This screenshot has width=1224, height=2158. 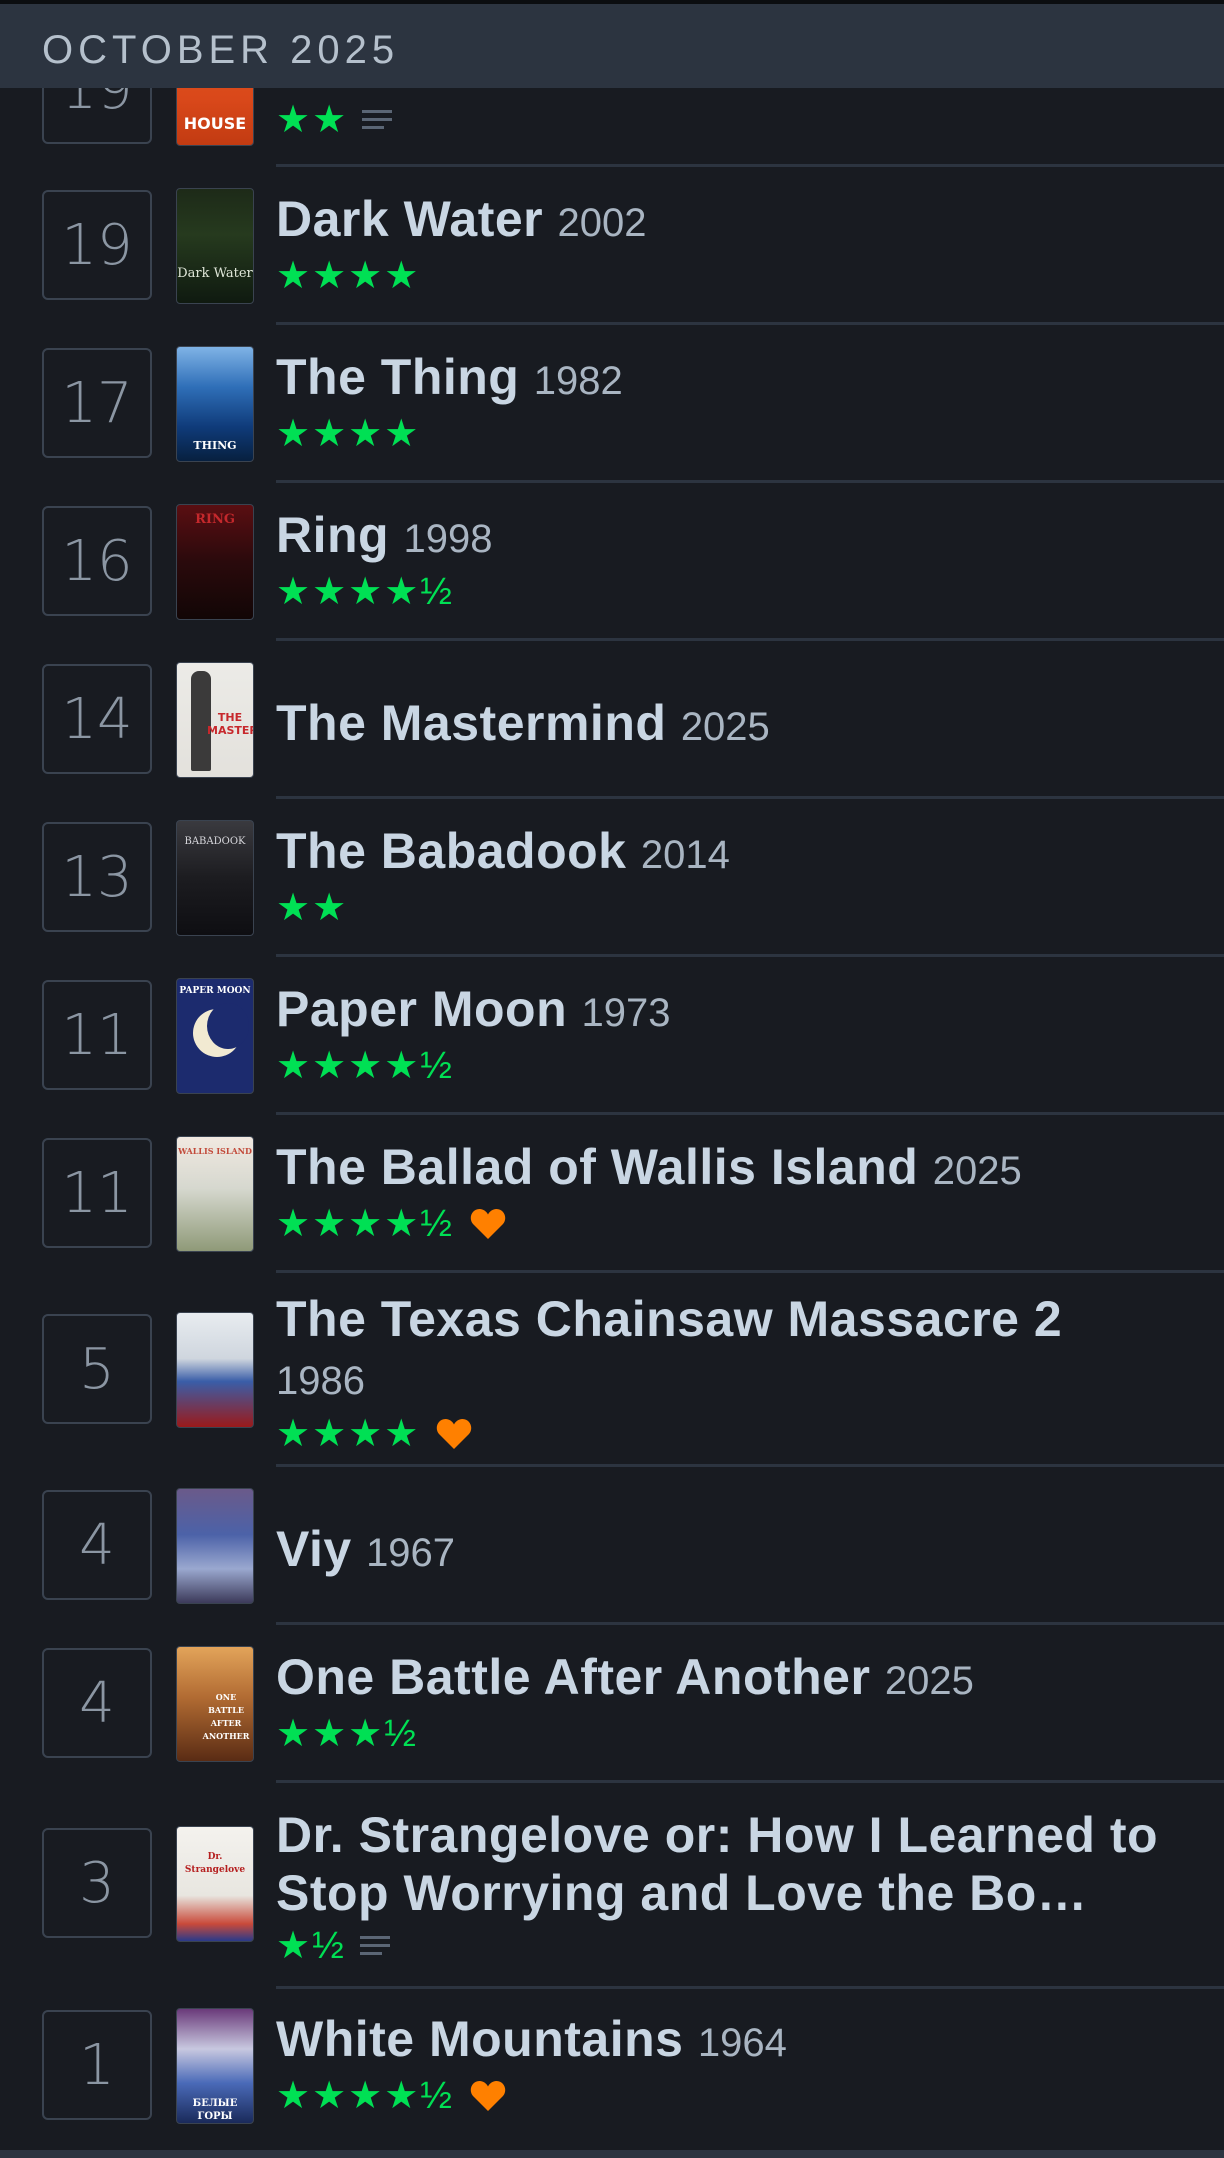 I want to click on film-year: 1967, so click(x=411, y=1553).